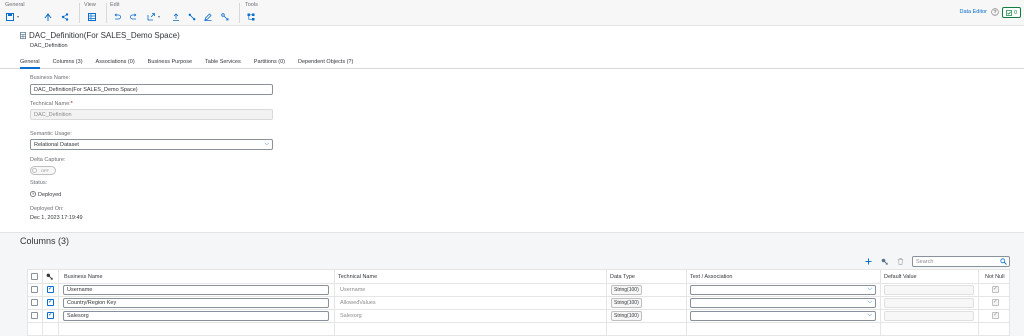  I want to click on undo-icon, so click(117, 16).